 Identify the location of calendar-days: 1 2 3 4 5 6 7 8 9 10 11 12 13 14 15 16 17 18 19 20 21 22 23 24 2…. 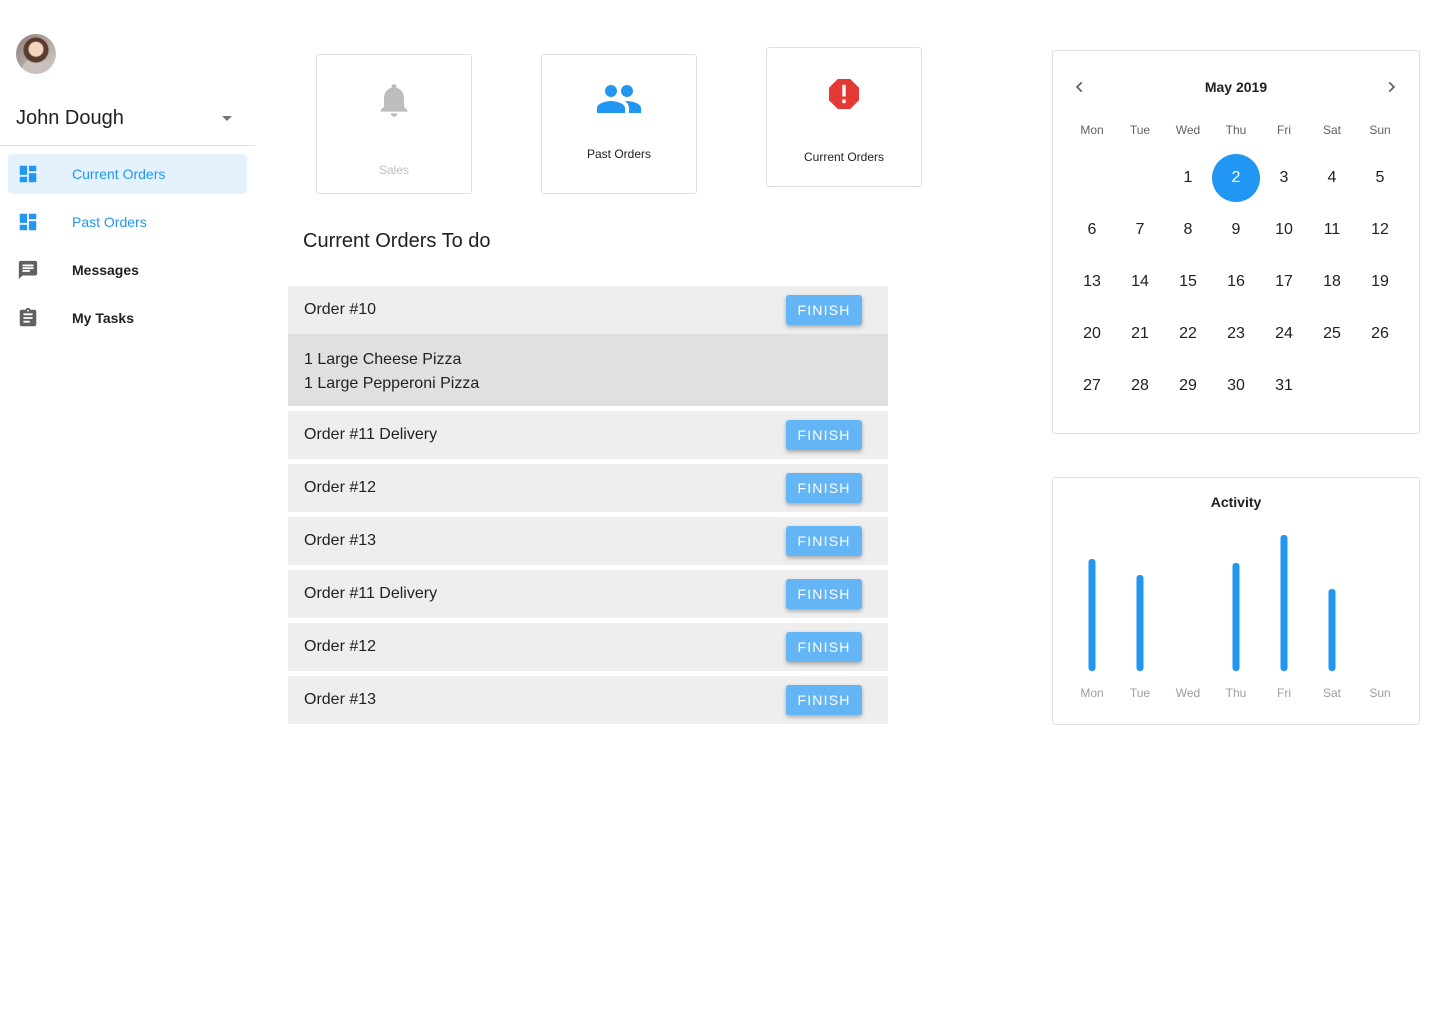
(1236, 282).